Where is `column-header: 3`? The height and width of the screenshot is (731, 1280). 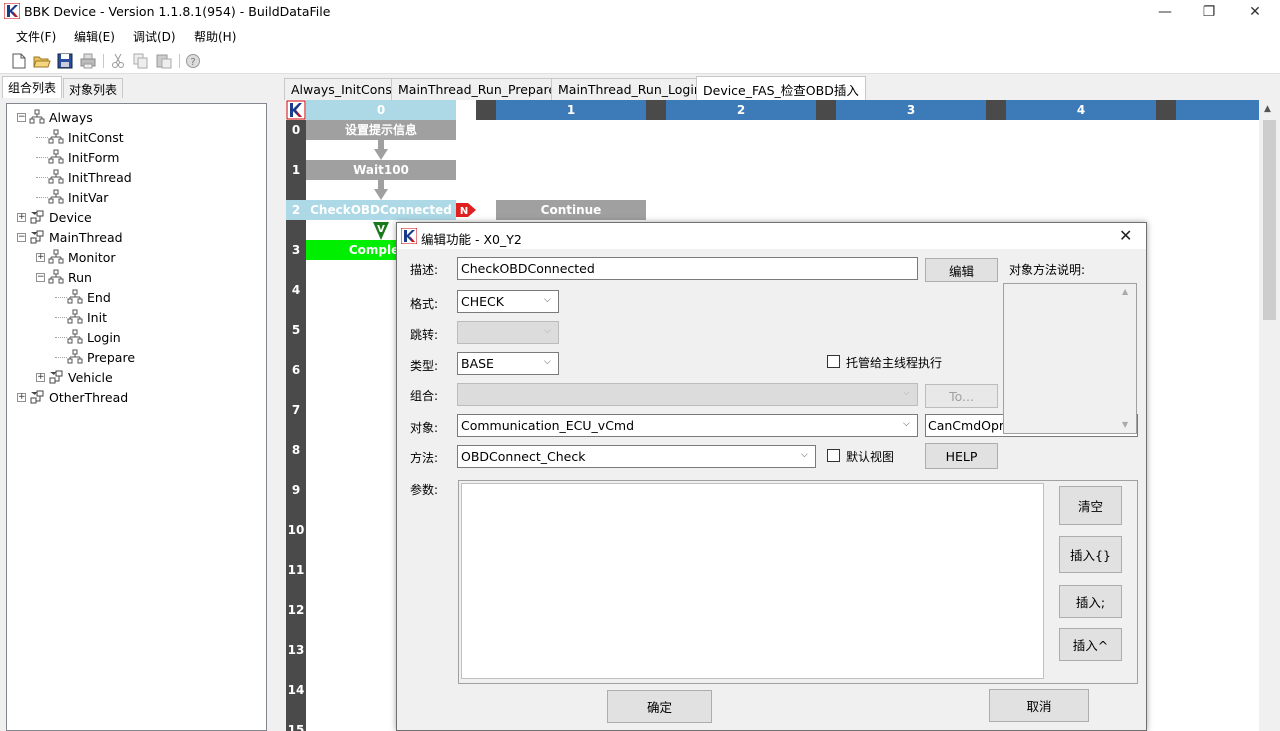 column-header: 3 is located at coordinates (911, 110).